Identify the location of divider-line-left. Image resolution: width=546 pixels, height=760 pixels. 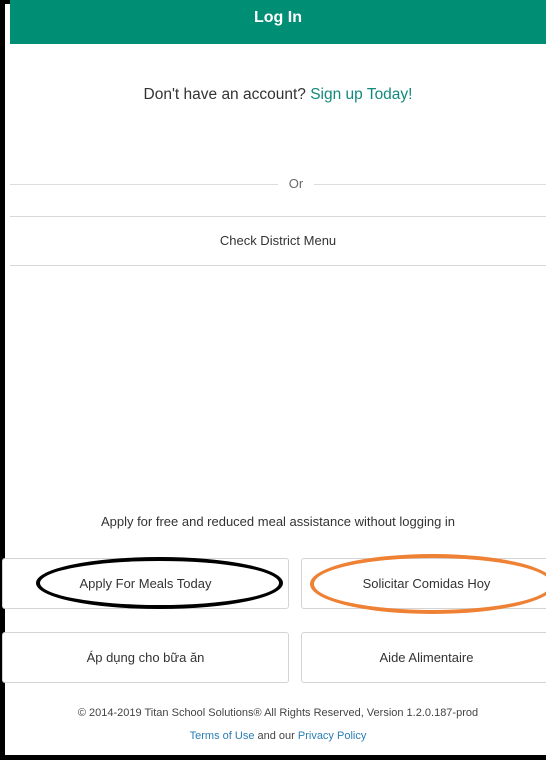
(144, 184).